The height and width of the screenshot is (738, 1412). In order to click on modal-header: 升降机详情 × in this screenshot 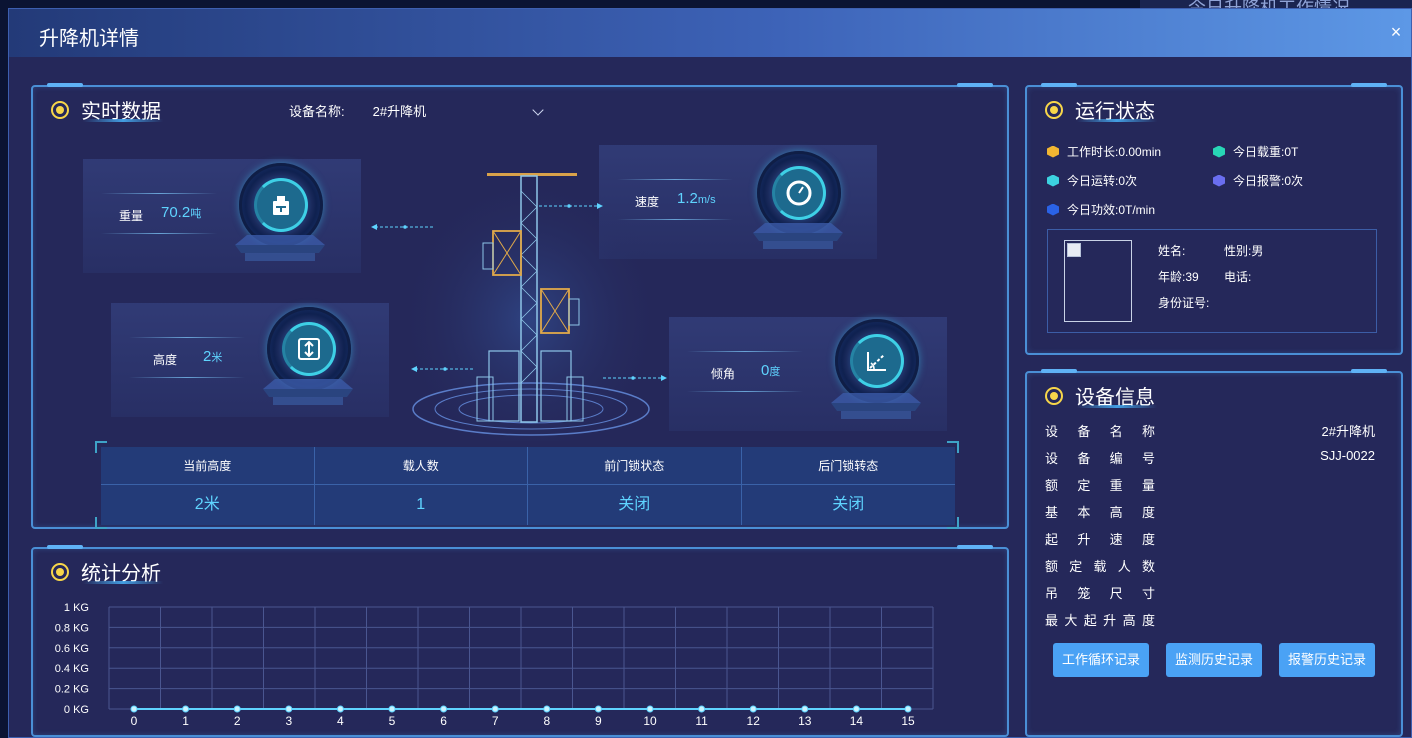, I will do `click(710, 33)`.